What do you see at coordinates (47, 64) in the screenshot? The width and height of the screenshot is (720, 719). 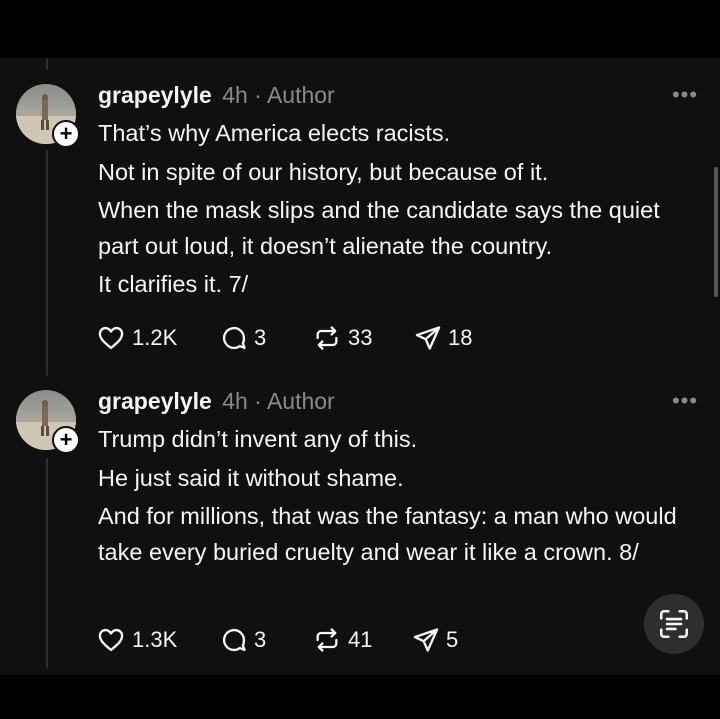 I see `thread-line-top` at bounding box center [47, 64].